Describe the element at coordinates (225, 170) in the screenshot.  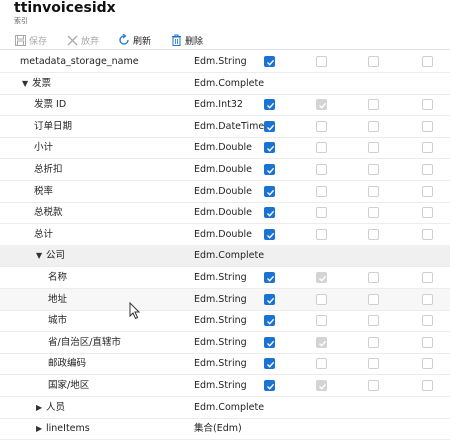
I see `table-row: 总折扣 Edm.Double` at that location.